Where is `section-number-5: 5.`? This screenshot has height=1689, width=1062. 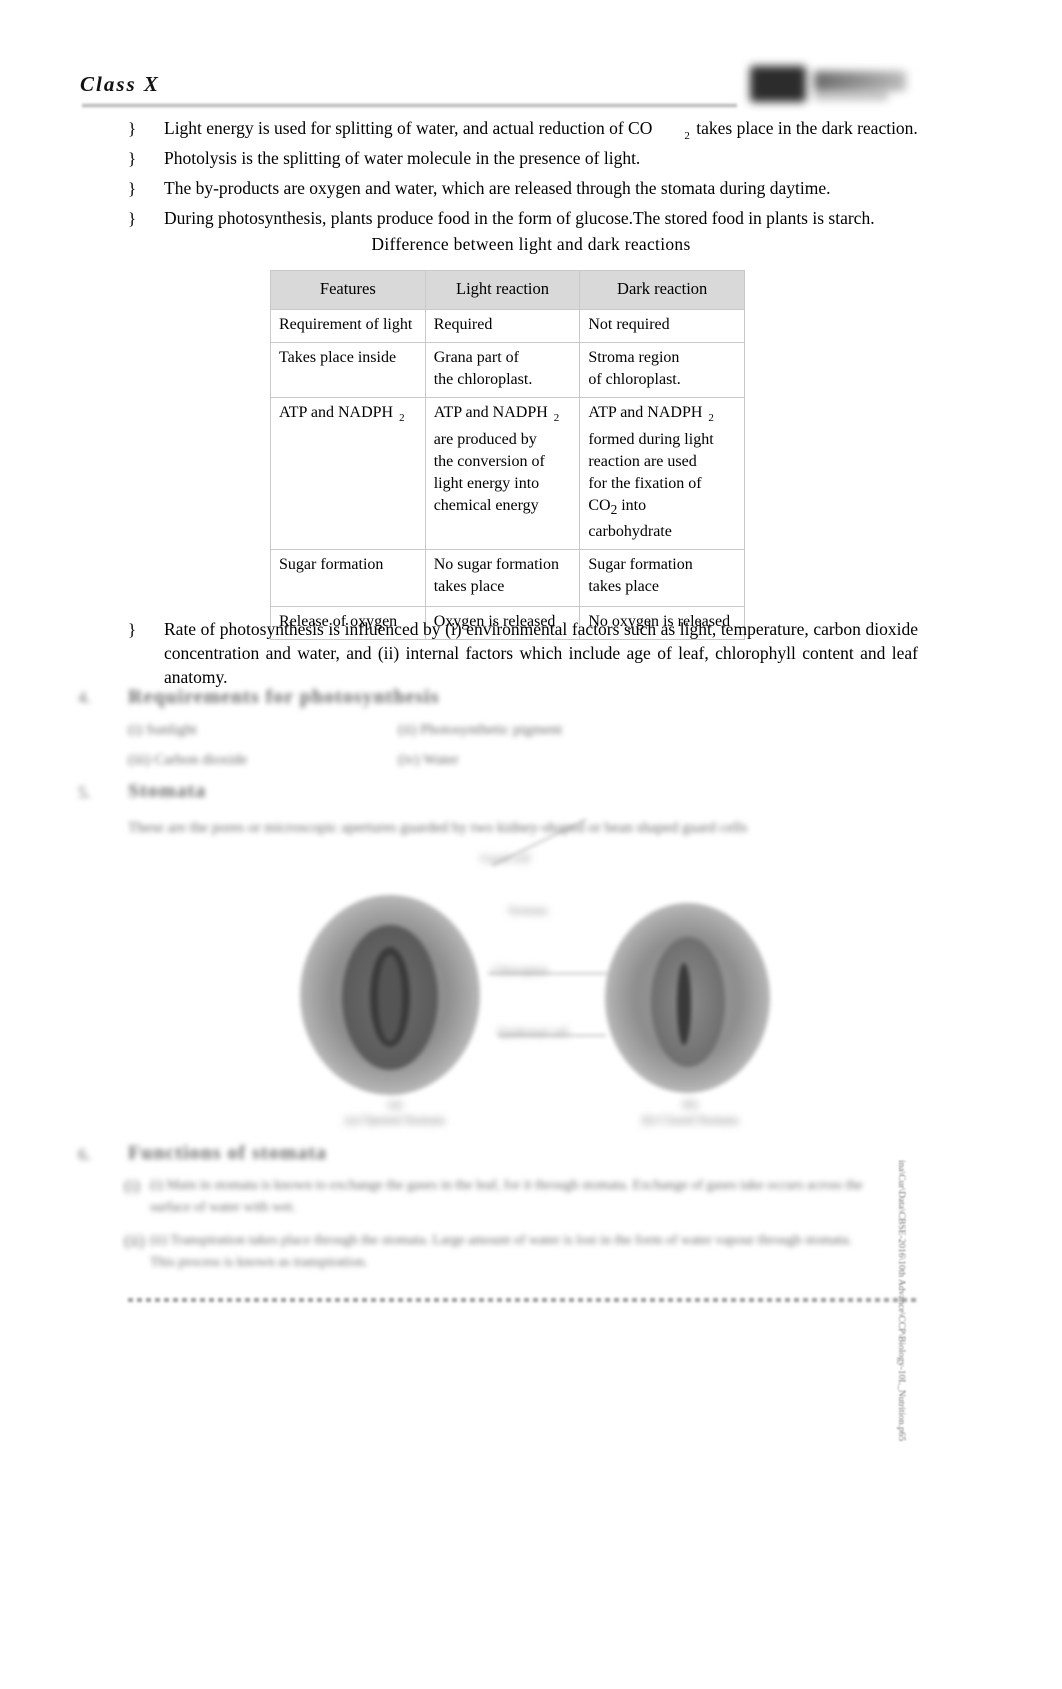
section-number-5: 5. is located at coordinates (84, 792).